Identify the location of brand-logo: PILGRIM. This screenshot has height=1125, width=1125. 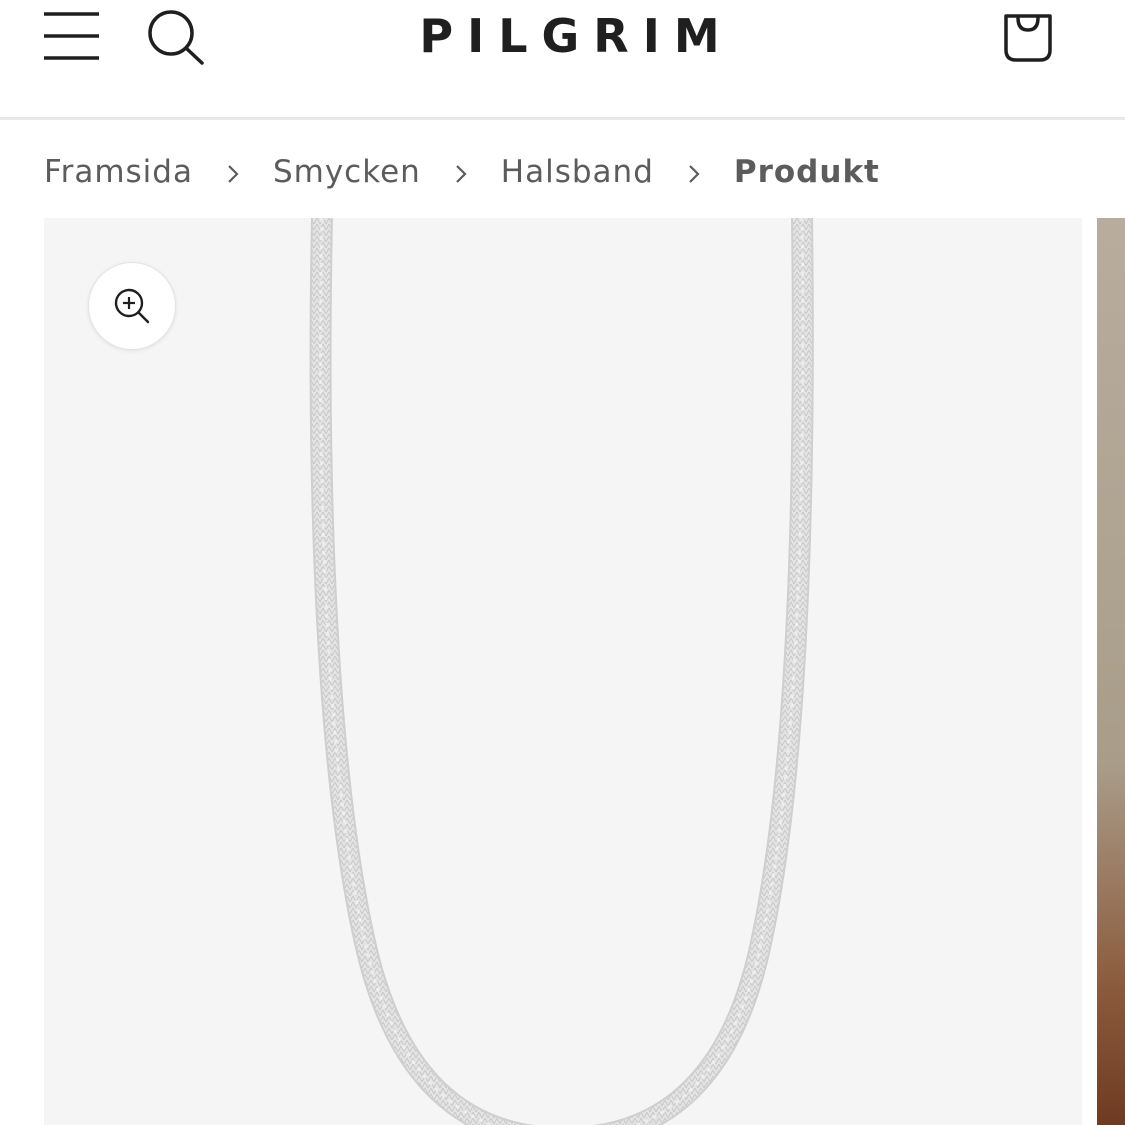
(562, 36).